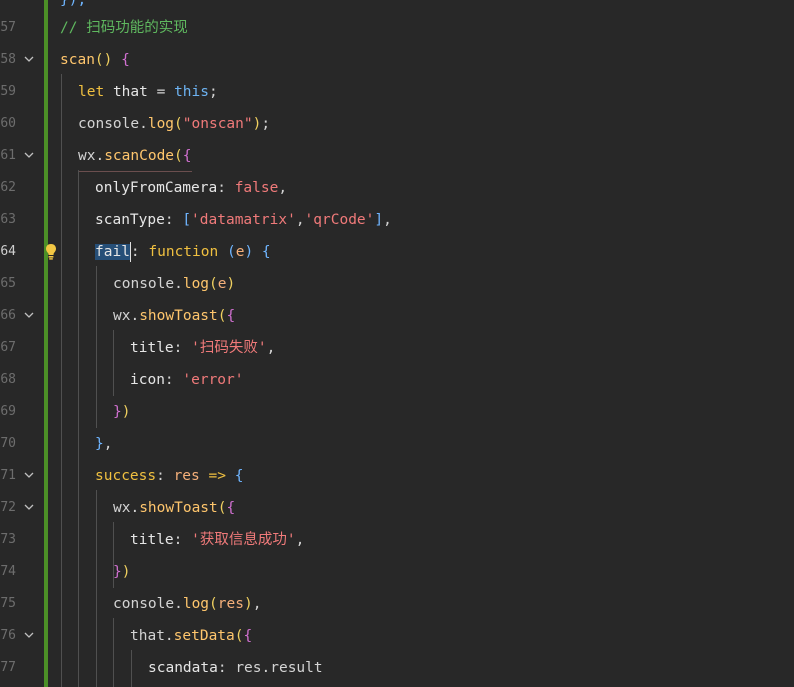 The image size is (794, 687). Describe the element at coordinates (397, 668) in the screenshot. I see `code-line: 77 scandata: res.result` at that location.